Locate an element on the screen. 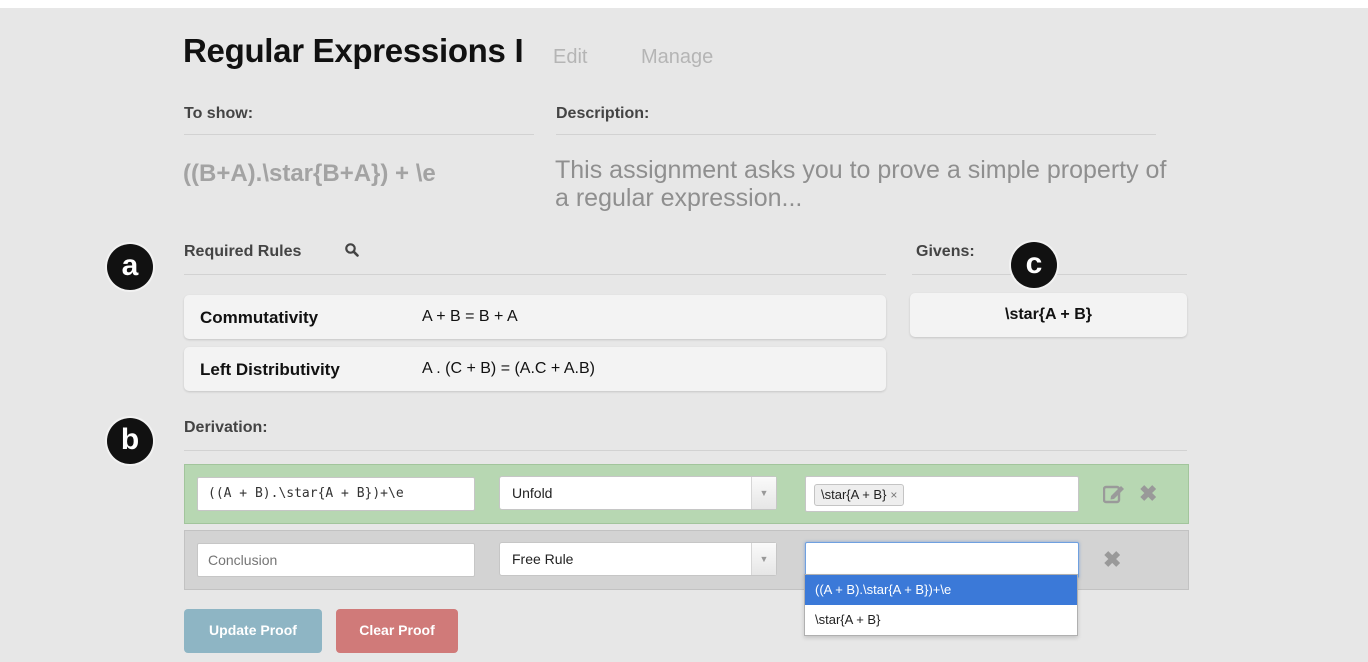 The width and height of the screenshot is (1368, 662). premise-dropdown: ((A + B).\star{A + B})+\e \star{A + B} is located at coordinates (941, 605).